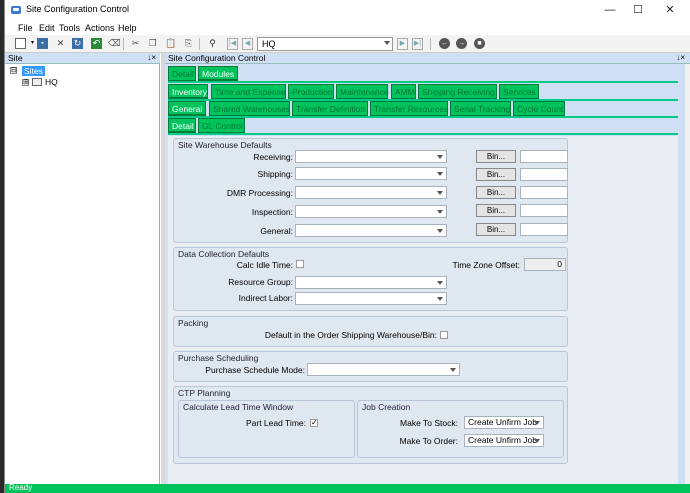 The width and height of the screenshot is (690, 493). I want to click on inspection-combo, so click(371, 211).